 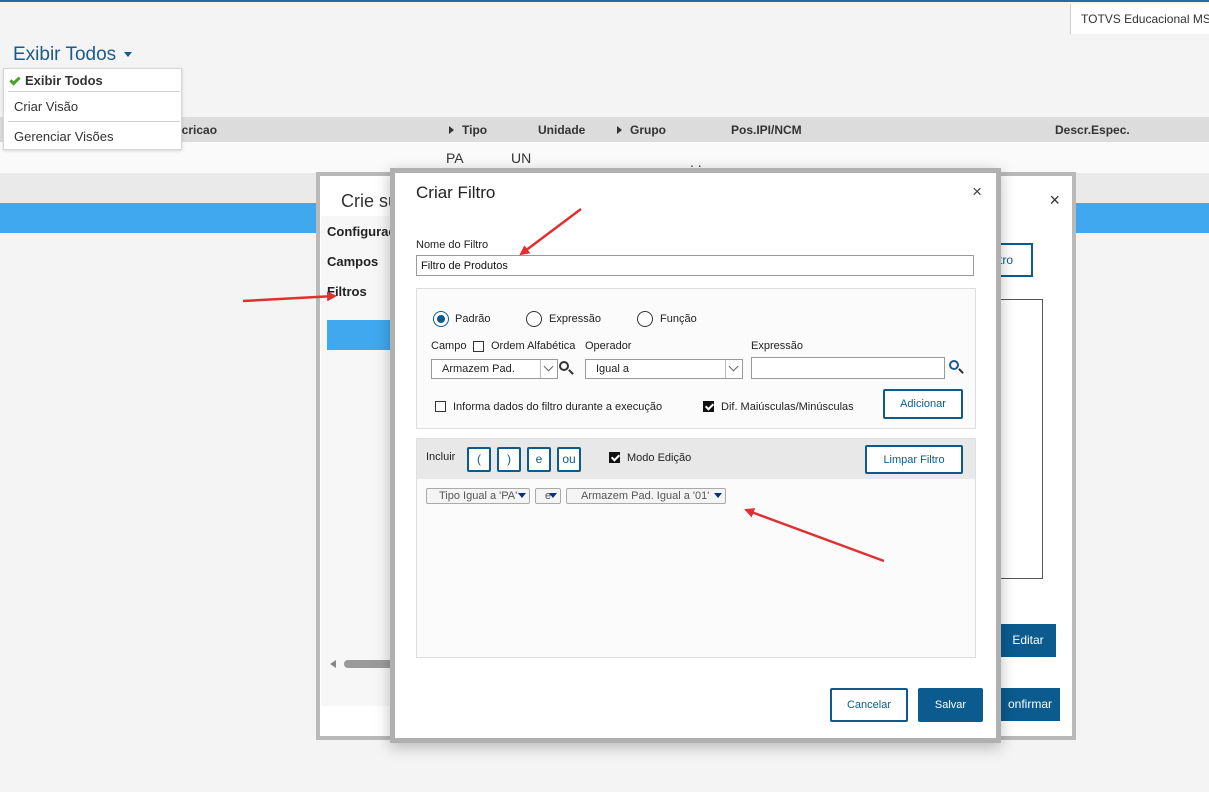 What do you see at coordinates (64, 55) in the screenshot?
I see `view-selector-title: Exibir Todos` at bounding box center [64, 55].